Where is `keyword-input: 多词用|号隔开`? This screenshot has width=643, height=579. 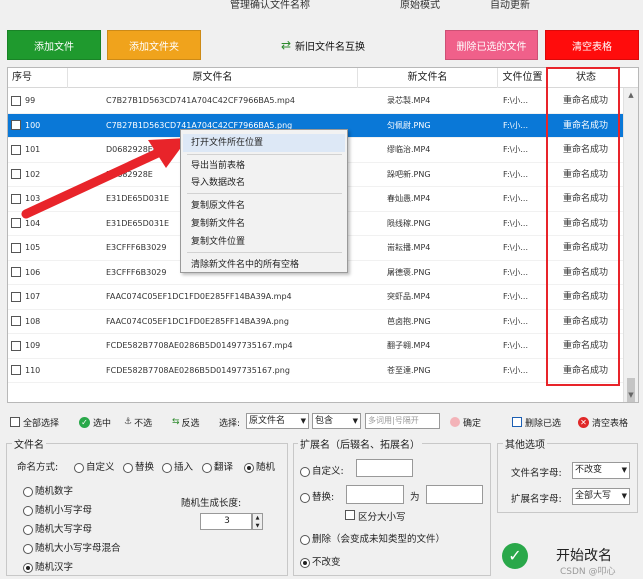
keyword-input: 多词用|号隔开 is located at coordinates (402, 421).